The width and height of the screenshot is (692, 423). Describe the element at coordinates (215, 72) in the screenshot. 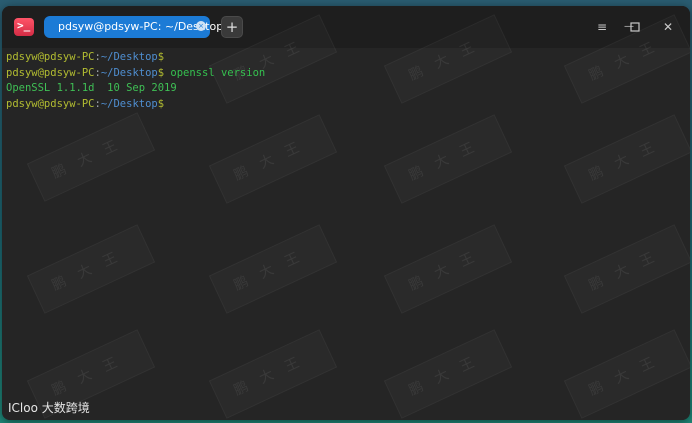

I see `command-text: openssl version` at that location.